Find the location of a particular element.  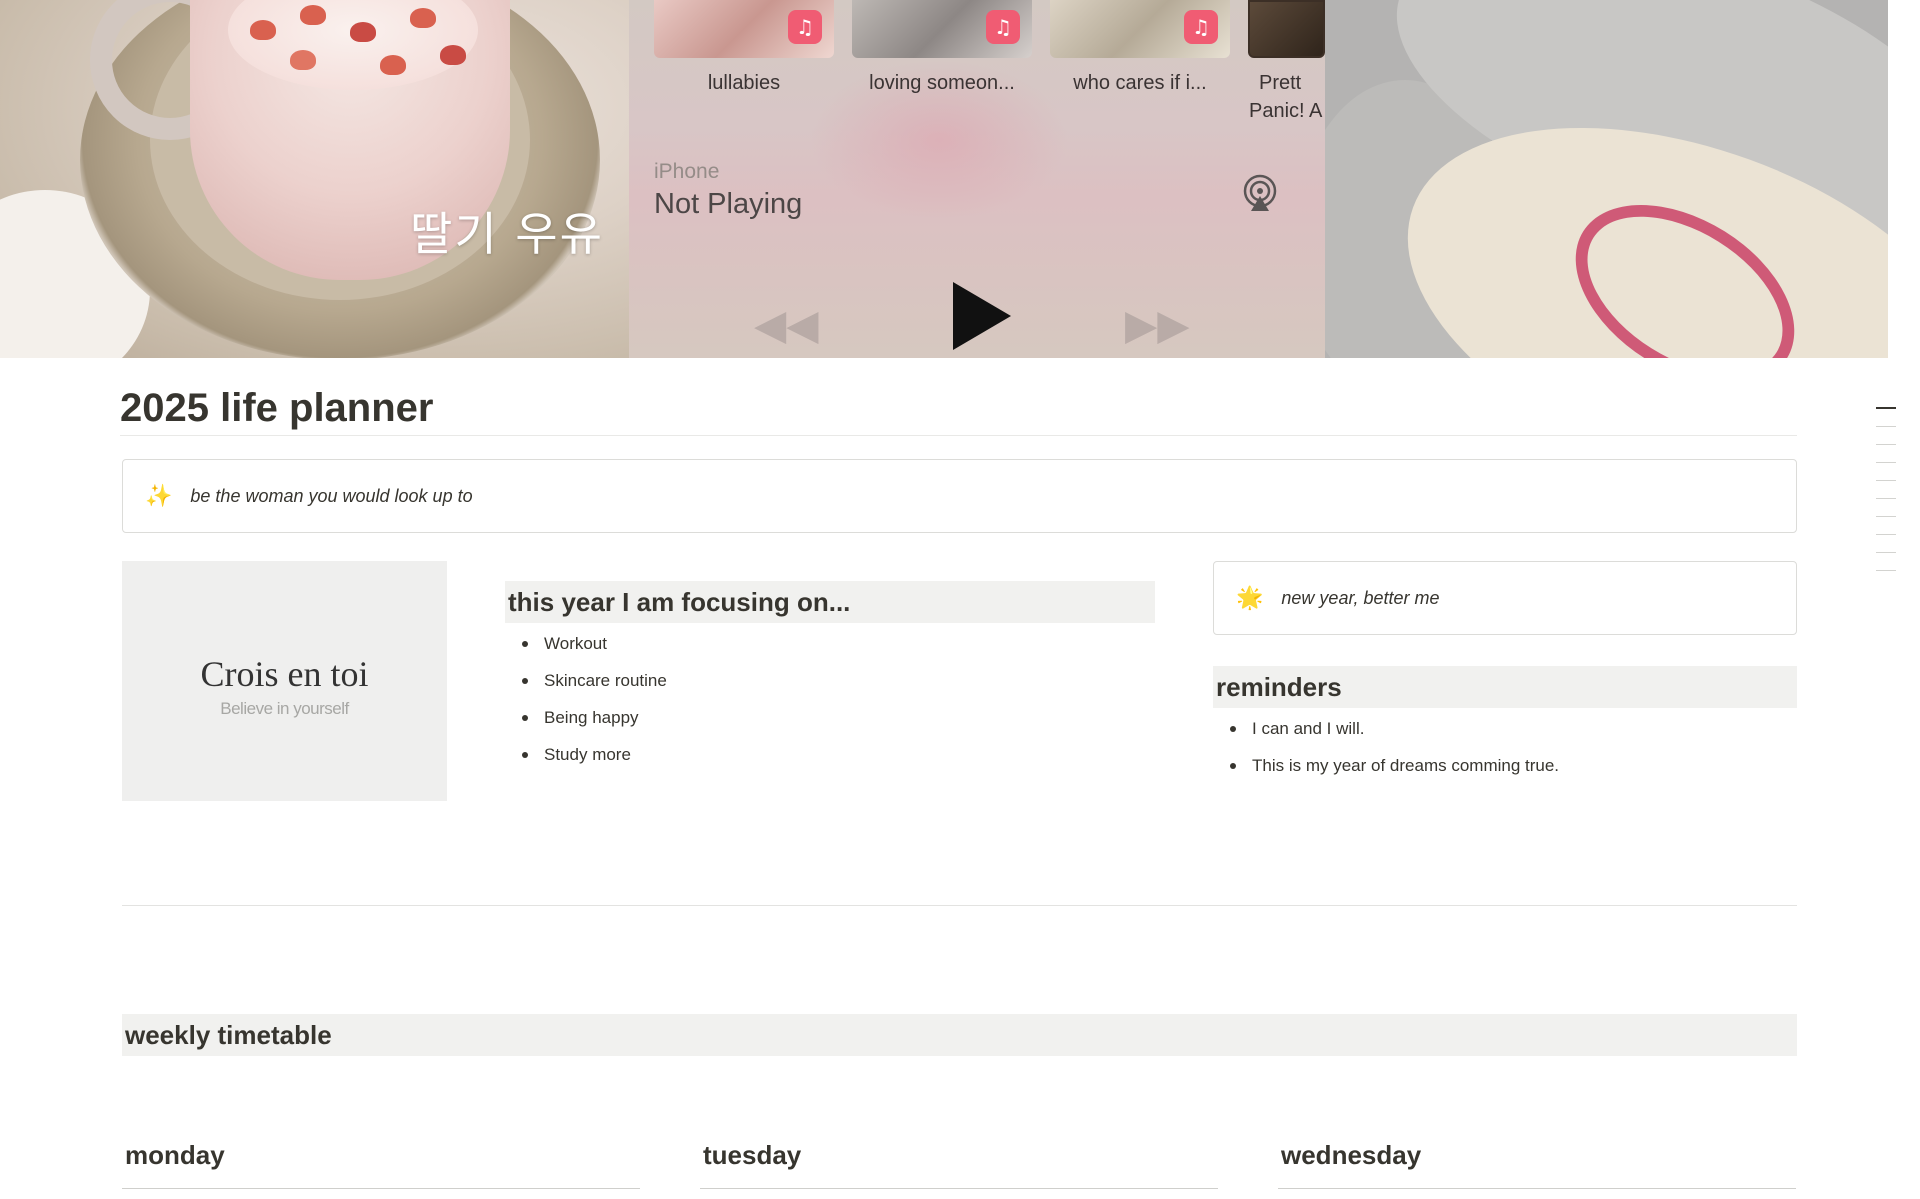

fast-forward-icon: ▶▶ is located at coordinates (1157, 324).